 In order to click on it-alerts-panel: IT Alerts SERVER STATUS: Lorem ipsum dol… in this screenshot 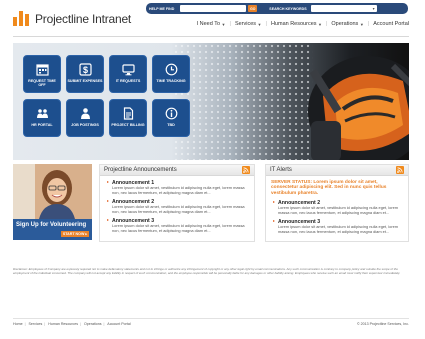, I will do `click(337, 203)`.